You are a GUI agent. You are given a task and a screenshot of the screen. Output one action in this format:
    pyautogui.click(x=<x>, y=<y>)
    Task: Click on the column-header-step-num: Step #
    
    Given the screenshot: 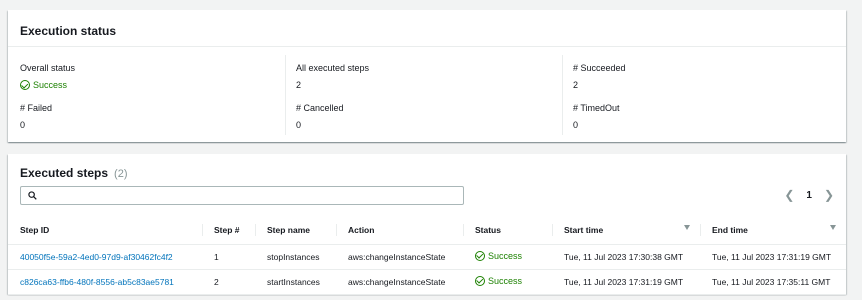 What is the action you would take?
    pyautogui.click(x=228, y=230)
    